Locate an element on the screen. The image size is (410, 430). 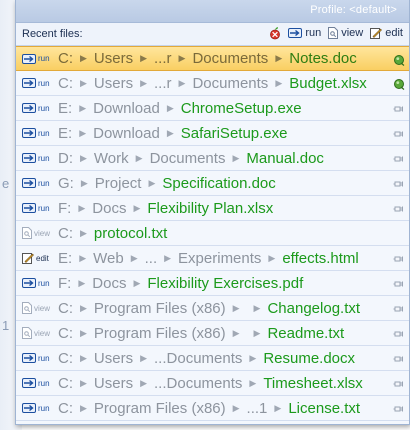
recent-file-row: run F: ▶ Docs ▶ Flexibility Plan.xlsx is located at coordinates (212, 208).